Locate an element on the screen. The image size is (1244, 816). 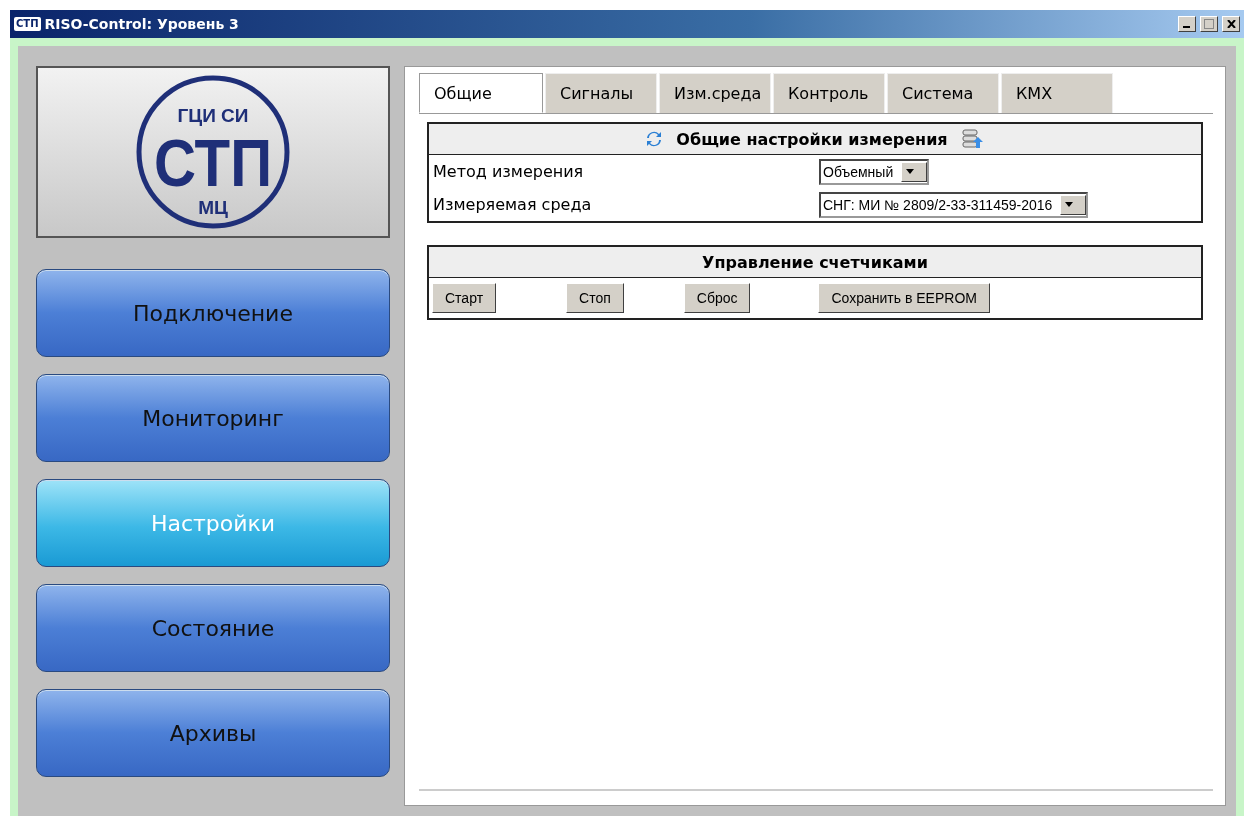
logo-drawing: ГЦИ СИ СТП МЦ is located at coordinates (213, 152).